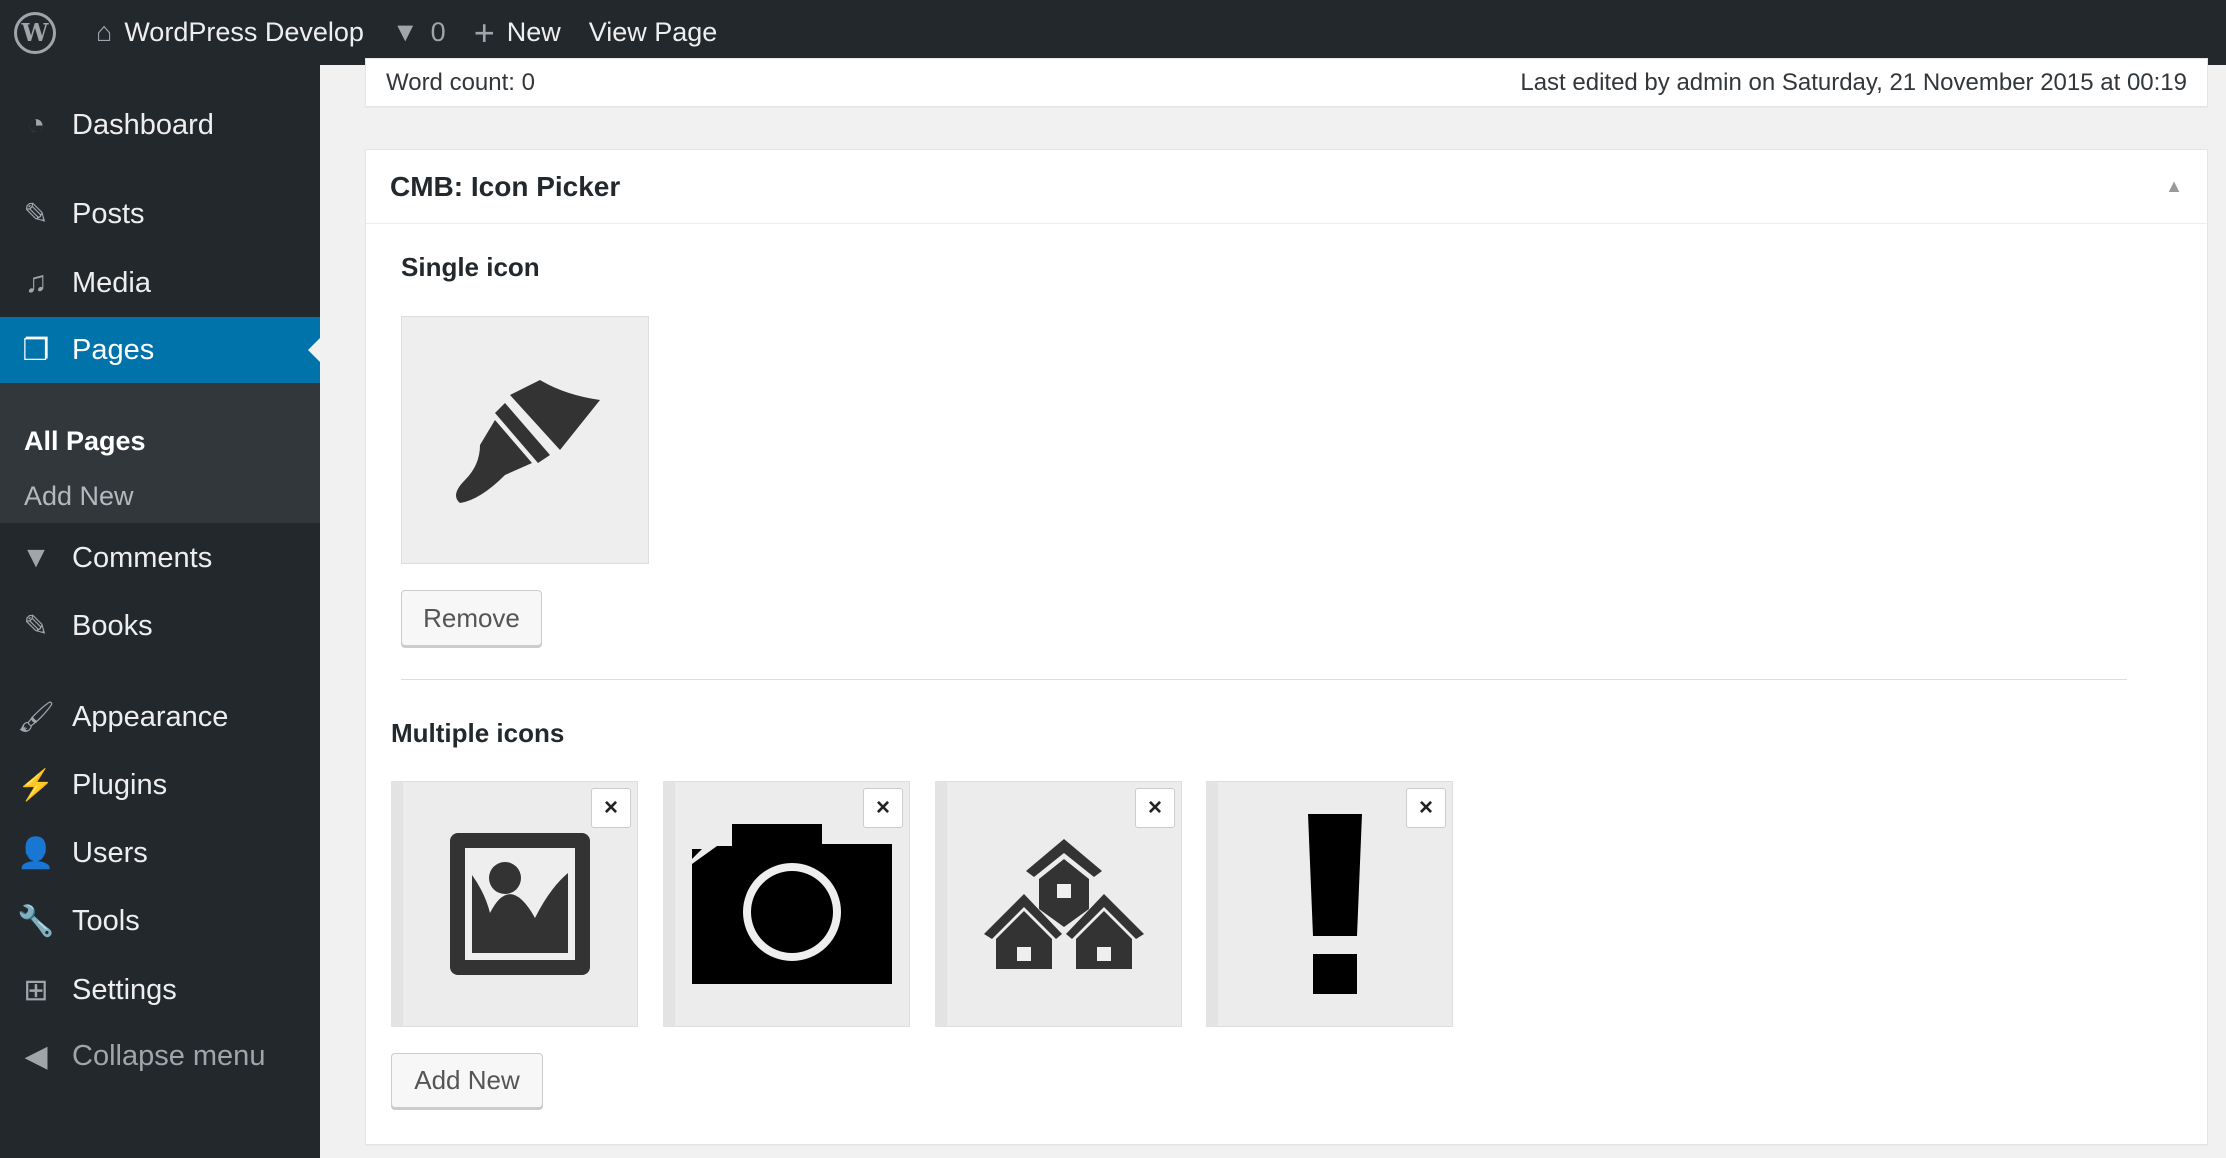  Describe the element at coordinates (160, 921) in the screenshot. I see `menu-tools: 🔧 Tools` at that location.